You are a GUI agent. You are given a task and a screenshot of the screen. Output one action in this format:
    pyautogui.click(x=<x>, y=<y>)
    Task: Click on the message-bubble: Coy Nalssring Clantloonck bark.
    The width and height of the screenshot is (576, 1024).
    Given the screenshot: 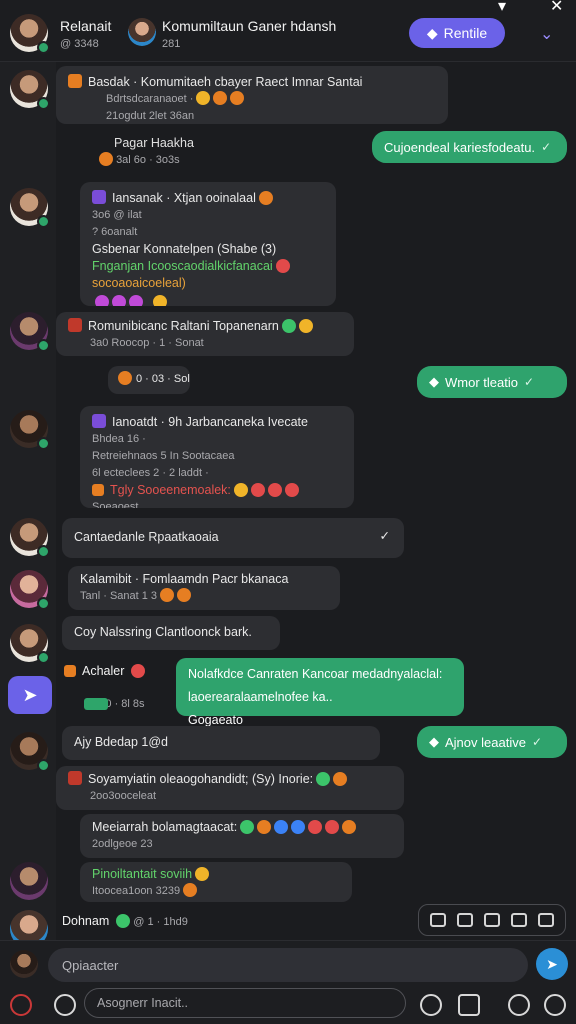 What is the action you would take?
    pyautogui.click(x=171, y=633)
    